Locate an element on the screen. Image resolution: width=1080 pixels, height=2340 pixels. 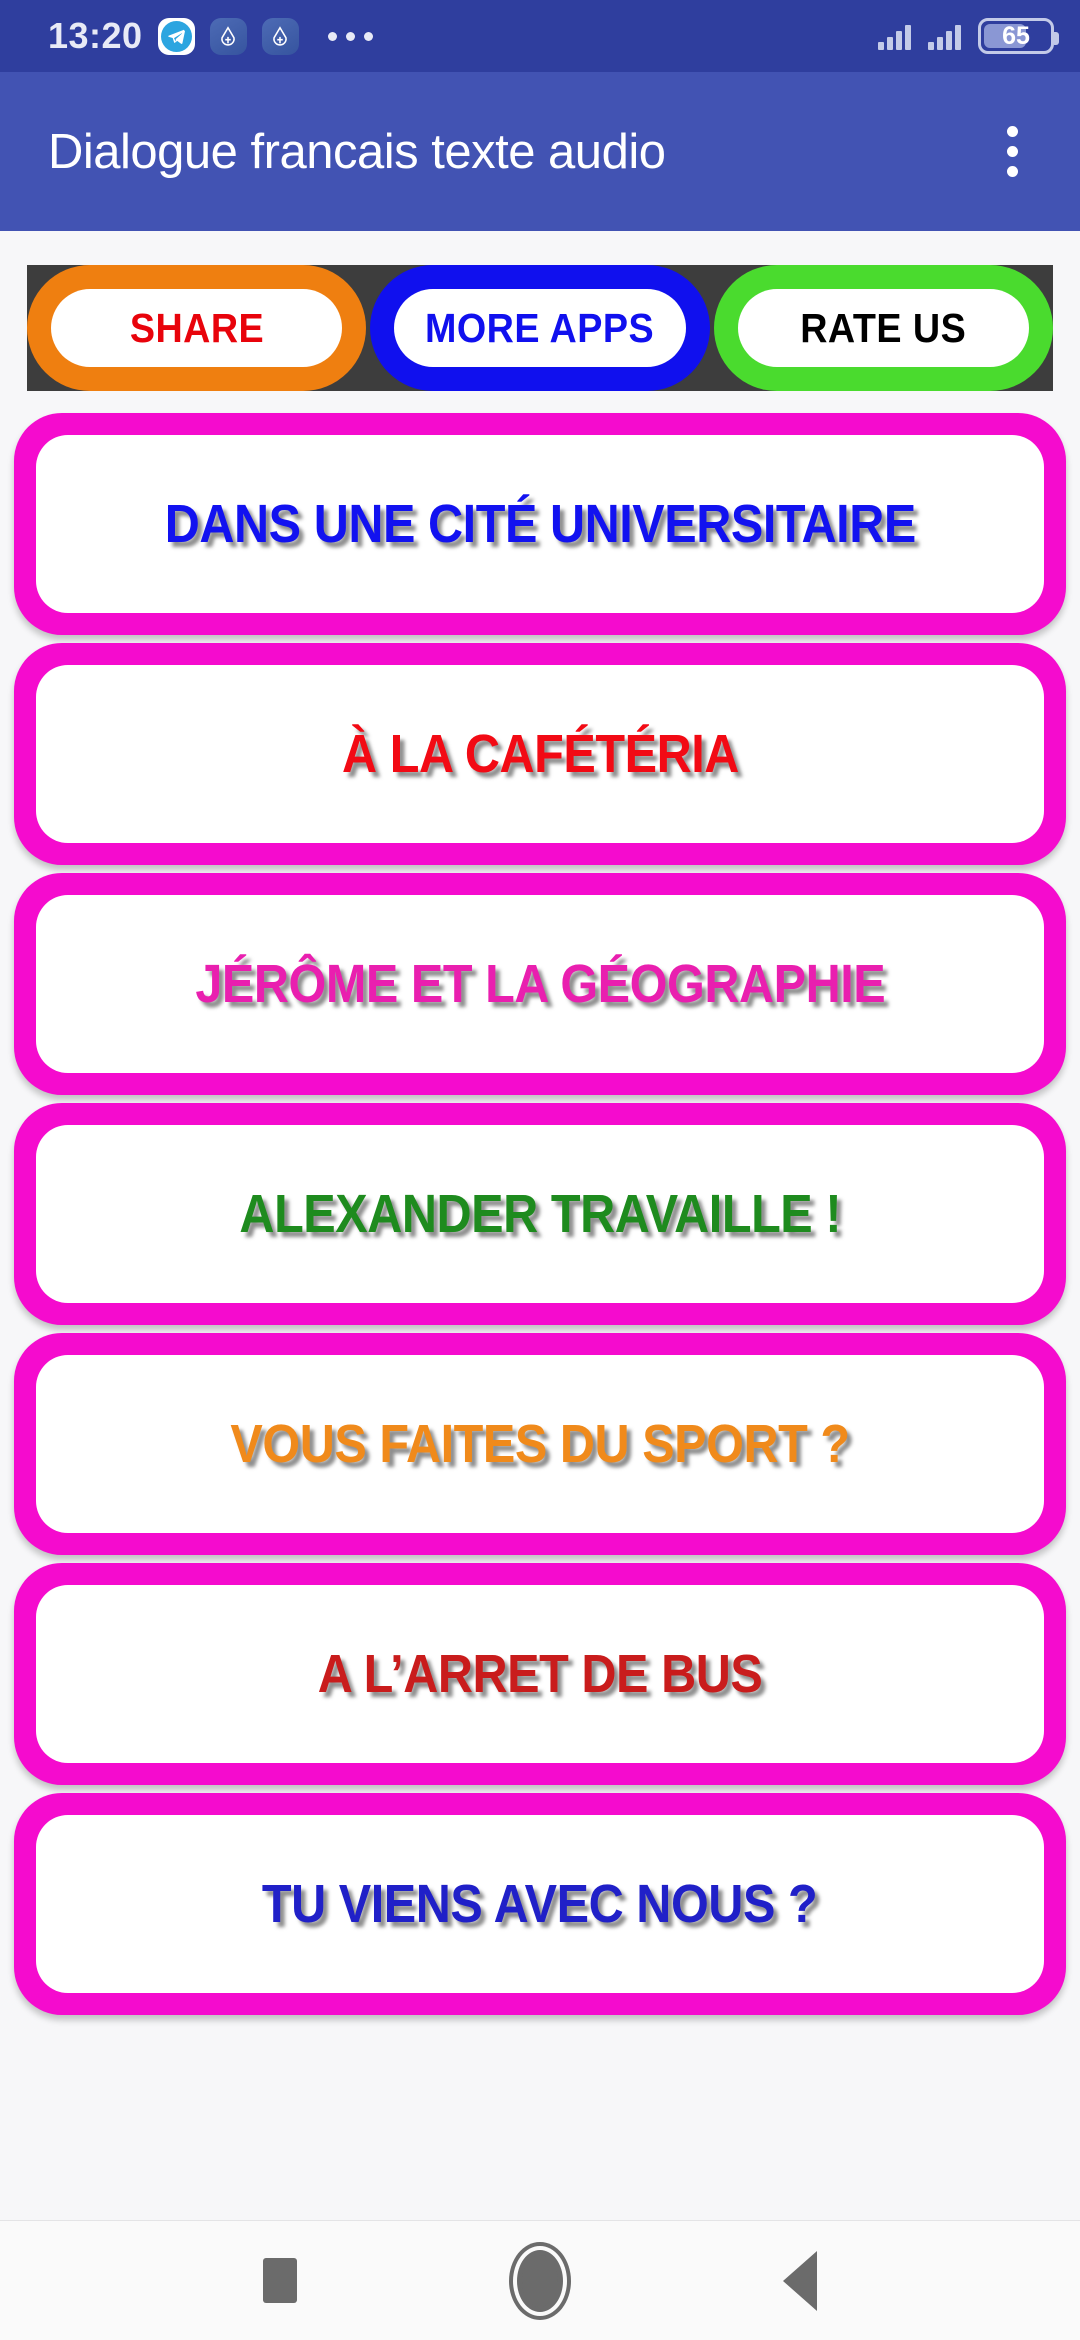
list-item: À LA CAFÉTÉRIA is located at coordinates (540, 754).